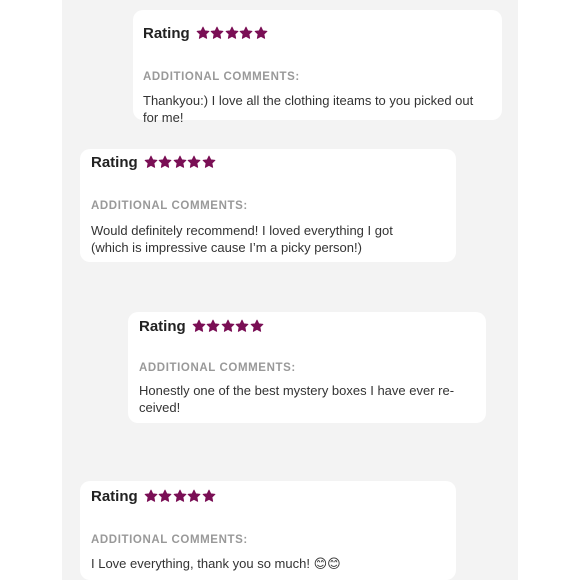 This screenshot has height=580, width=580. I want to click on comment-line: ceived!, so click(160, 407).